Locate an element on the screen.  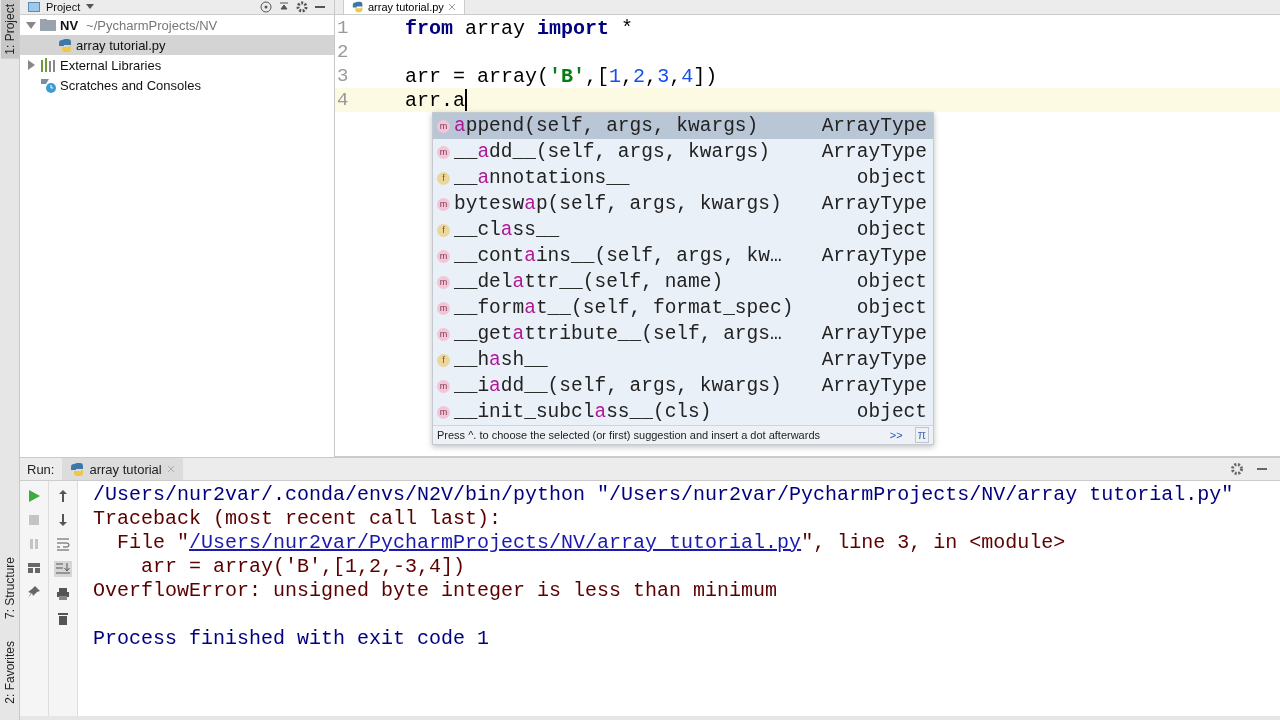
completion-item: m __getattribute__(self, args… ArrayType is located at coordinates (683, 334).